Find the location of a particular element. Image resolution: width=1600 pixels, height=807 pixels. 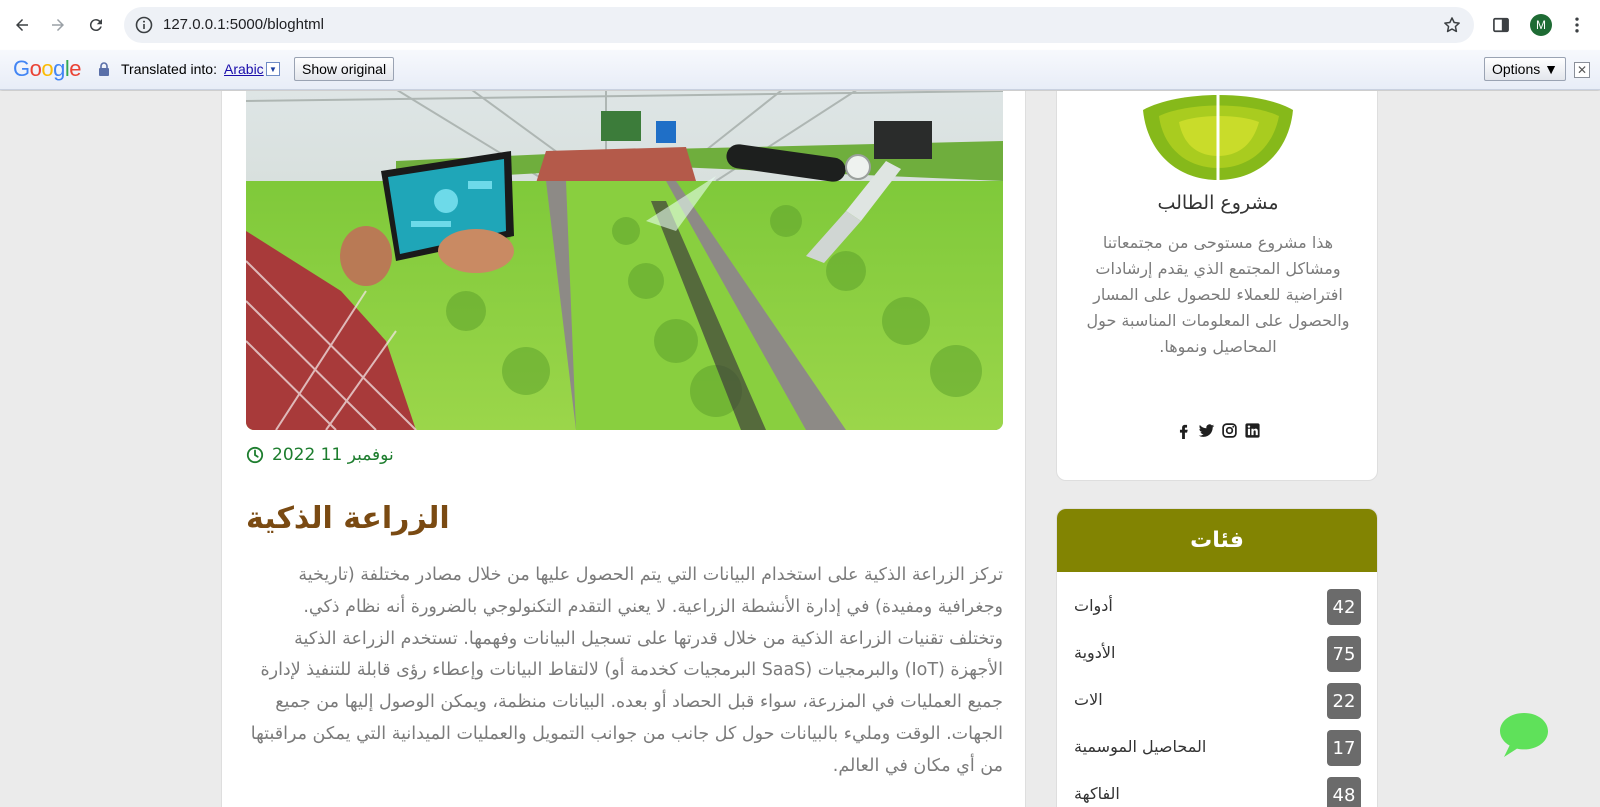

profile-avatar: M is located at coordinates (1541, 25).